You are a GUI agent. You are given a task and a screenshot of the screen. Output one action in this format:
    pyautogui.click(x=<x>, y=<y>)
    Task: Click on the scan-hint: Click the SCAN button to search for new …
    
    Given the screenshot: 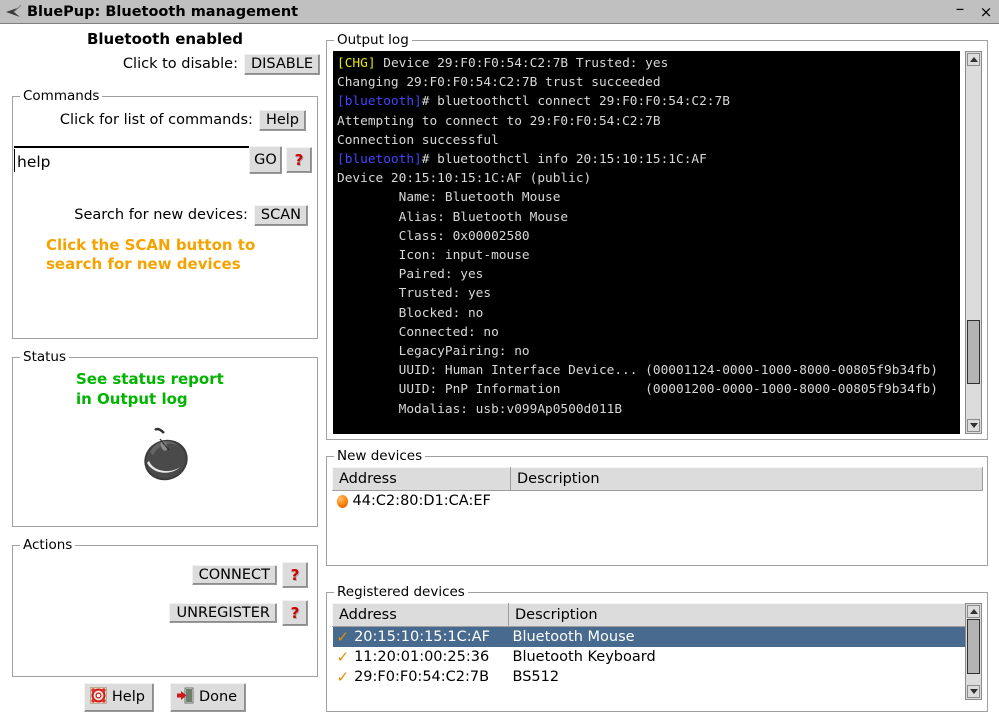 What is the action you would take?
    pyautogui.click(x=171, y=255)
    